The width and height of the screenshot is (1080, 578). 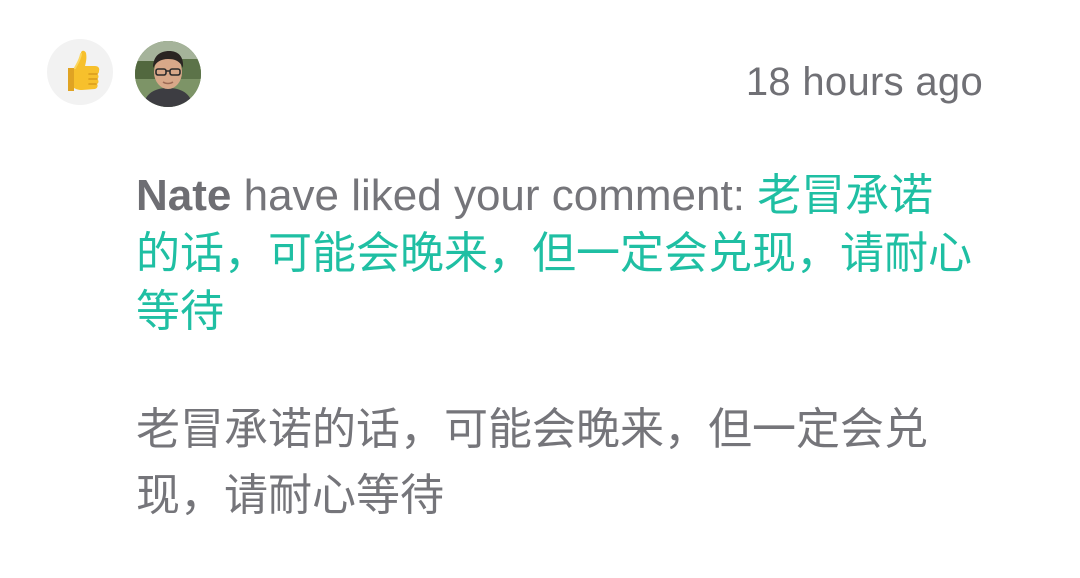 What do you see at coordinates (494, 195) in the screenshot?
I see `action-text: have liked your comment:` at bounding box center [494, 195].